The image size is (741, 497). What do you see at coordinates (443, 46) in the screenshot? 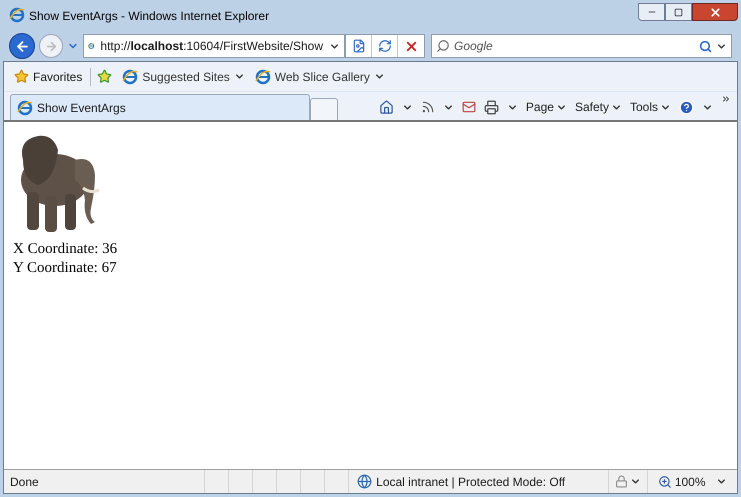
I see `search-icon` at bounding box center [443, 46].